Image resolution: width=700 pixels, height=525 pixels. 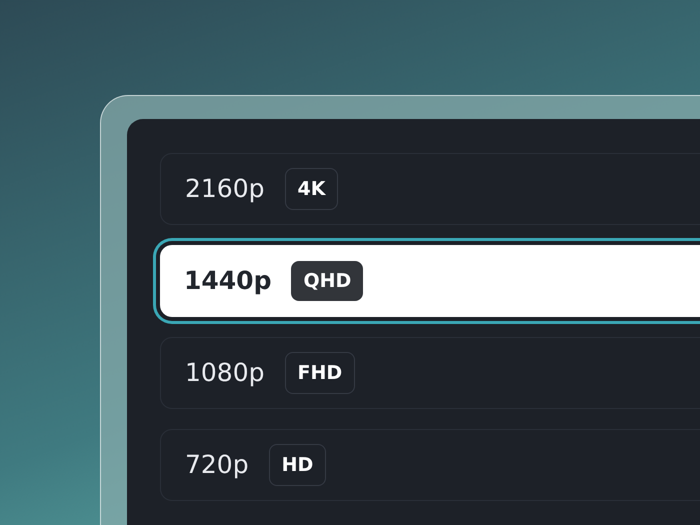 What do you see at coordinates (224, 373) in the screenshot?
I see `resolution-label: 1080p` at bounding box center [224, 373].